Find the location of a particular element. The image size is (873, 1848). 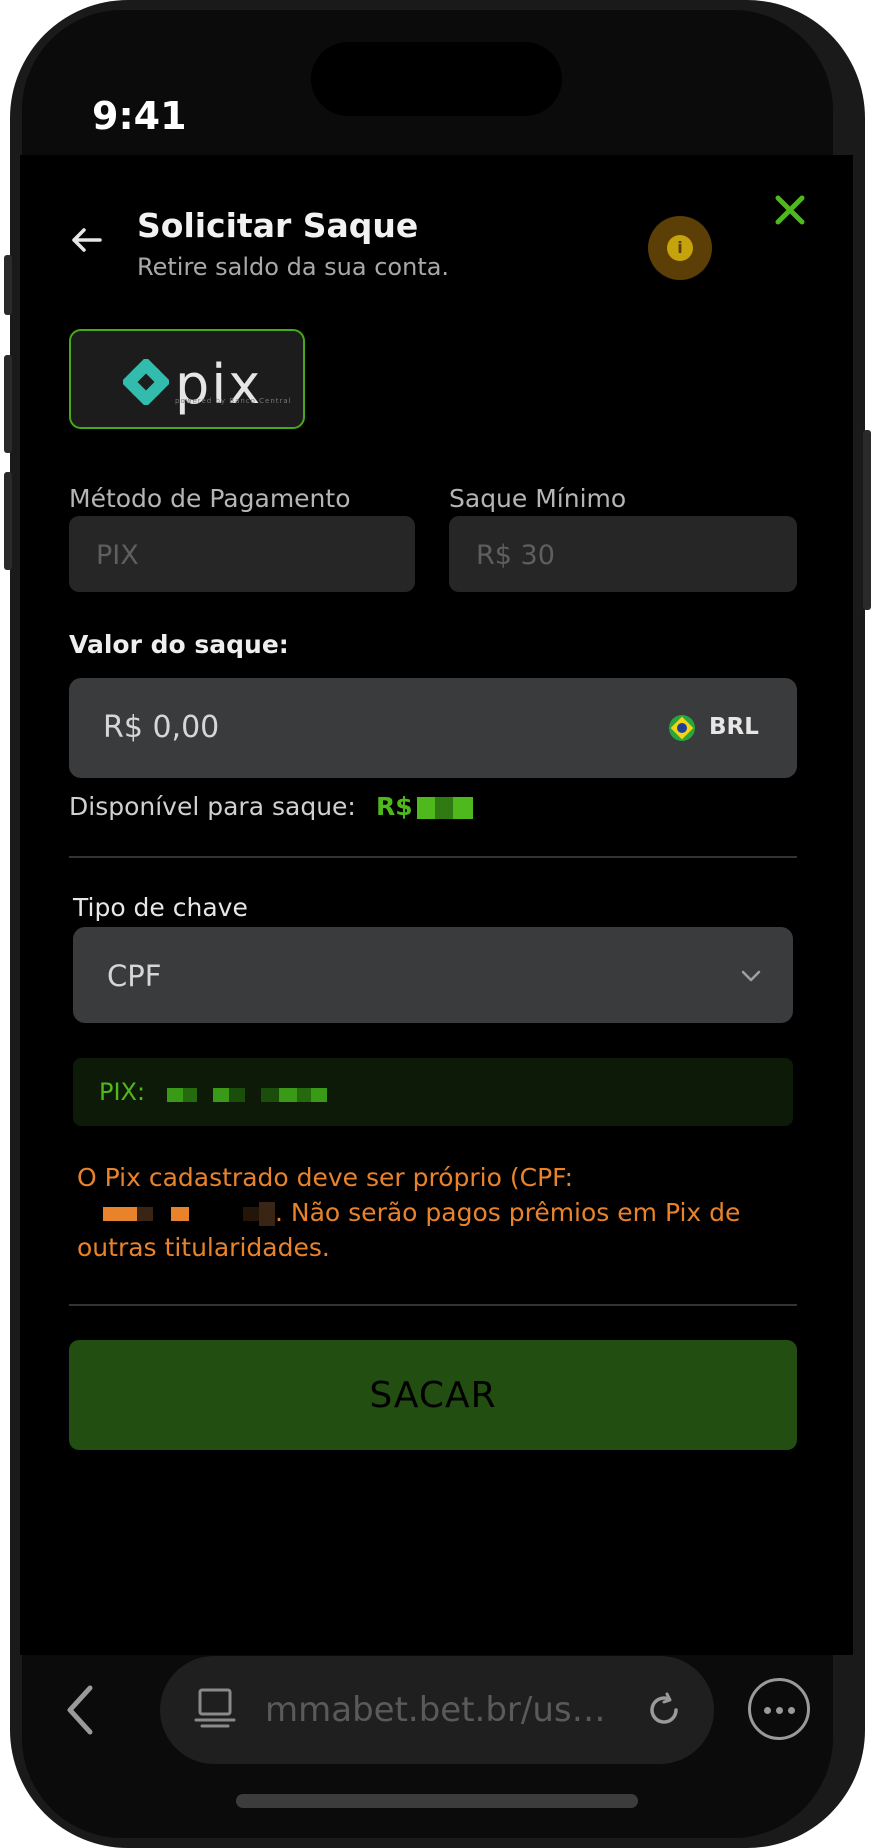

power-button is located at coordinates (867, 520).